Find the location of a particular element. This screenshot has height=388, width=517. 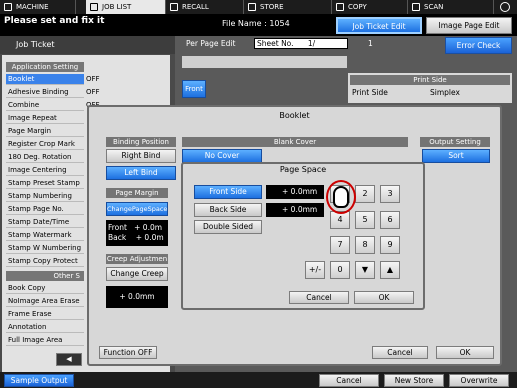

setting-180-rotation: 180 Deg. Rotation is located at coordinates (45, 157).